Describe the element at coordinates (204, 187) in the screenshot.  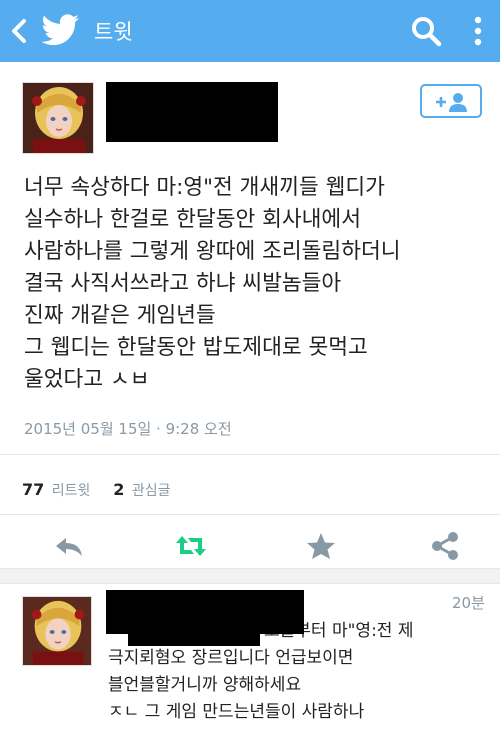
I see `tweet-line: 너무 속상하다 마:영"전 개새끼들 웹디가` at that location.